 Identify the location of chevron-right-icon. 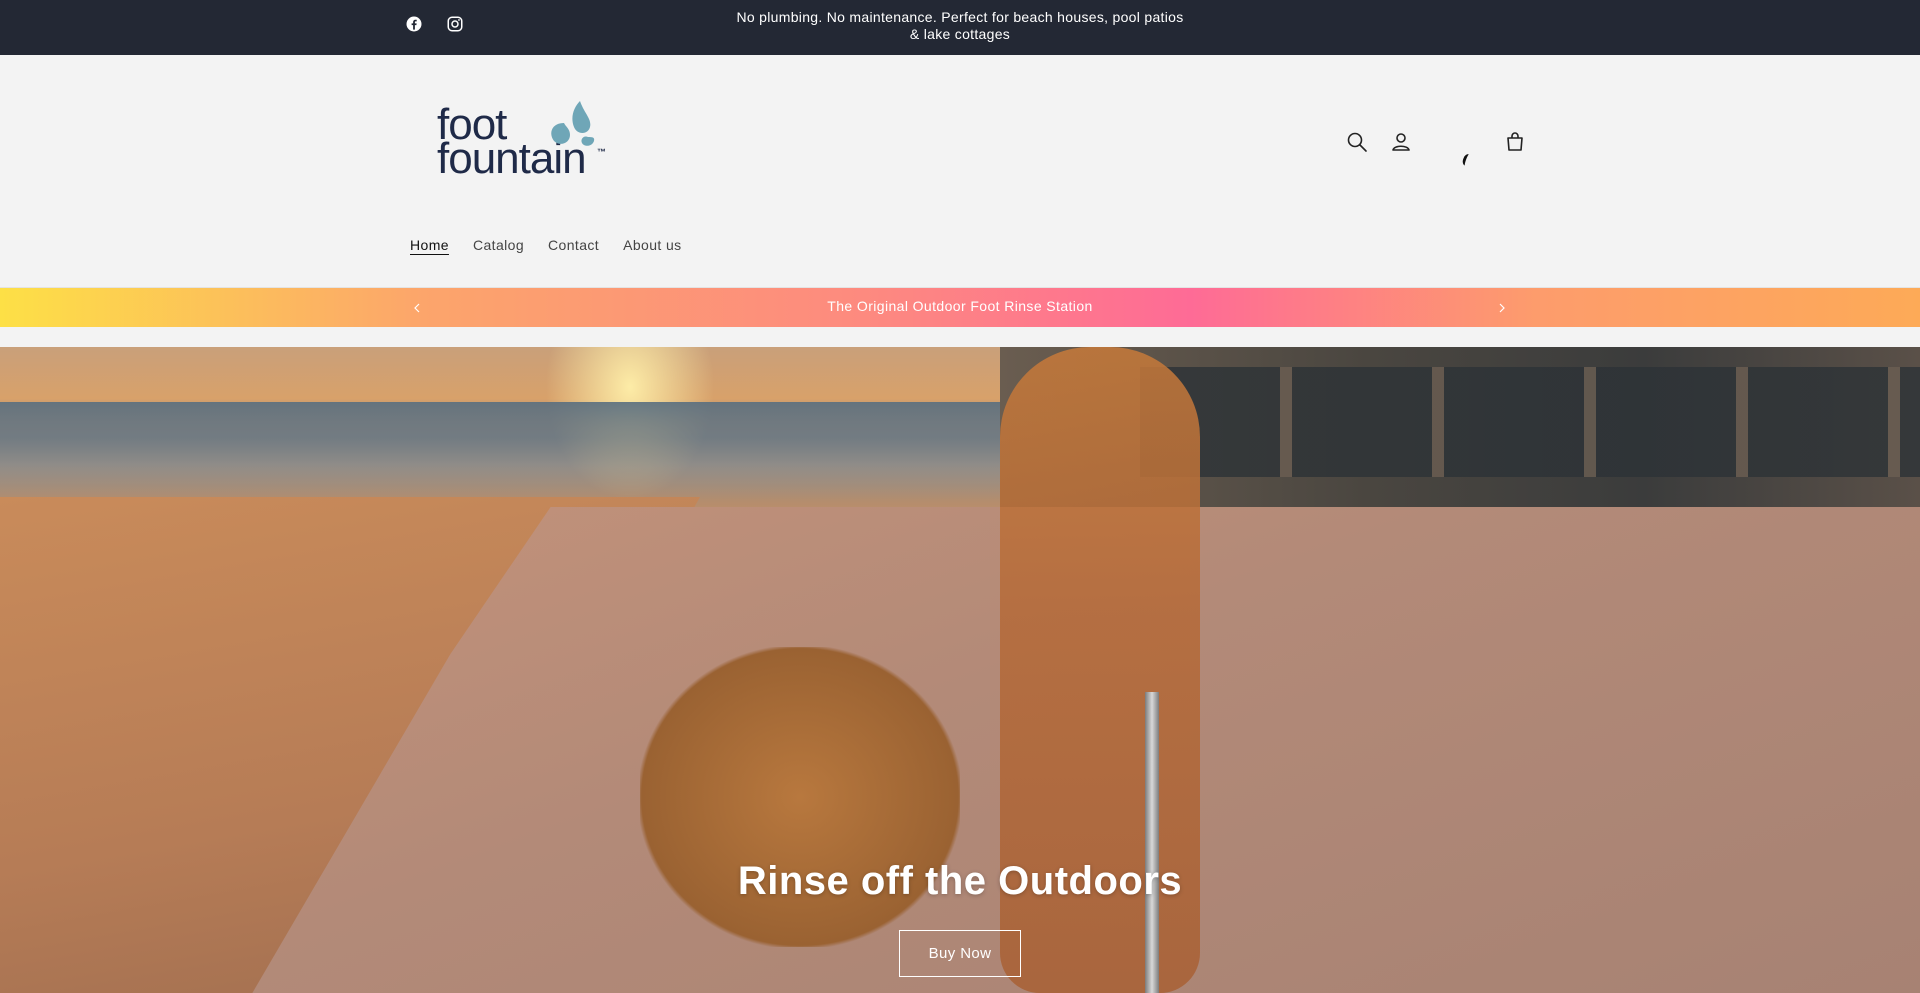
(1502, 308).